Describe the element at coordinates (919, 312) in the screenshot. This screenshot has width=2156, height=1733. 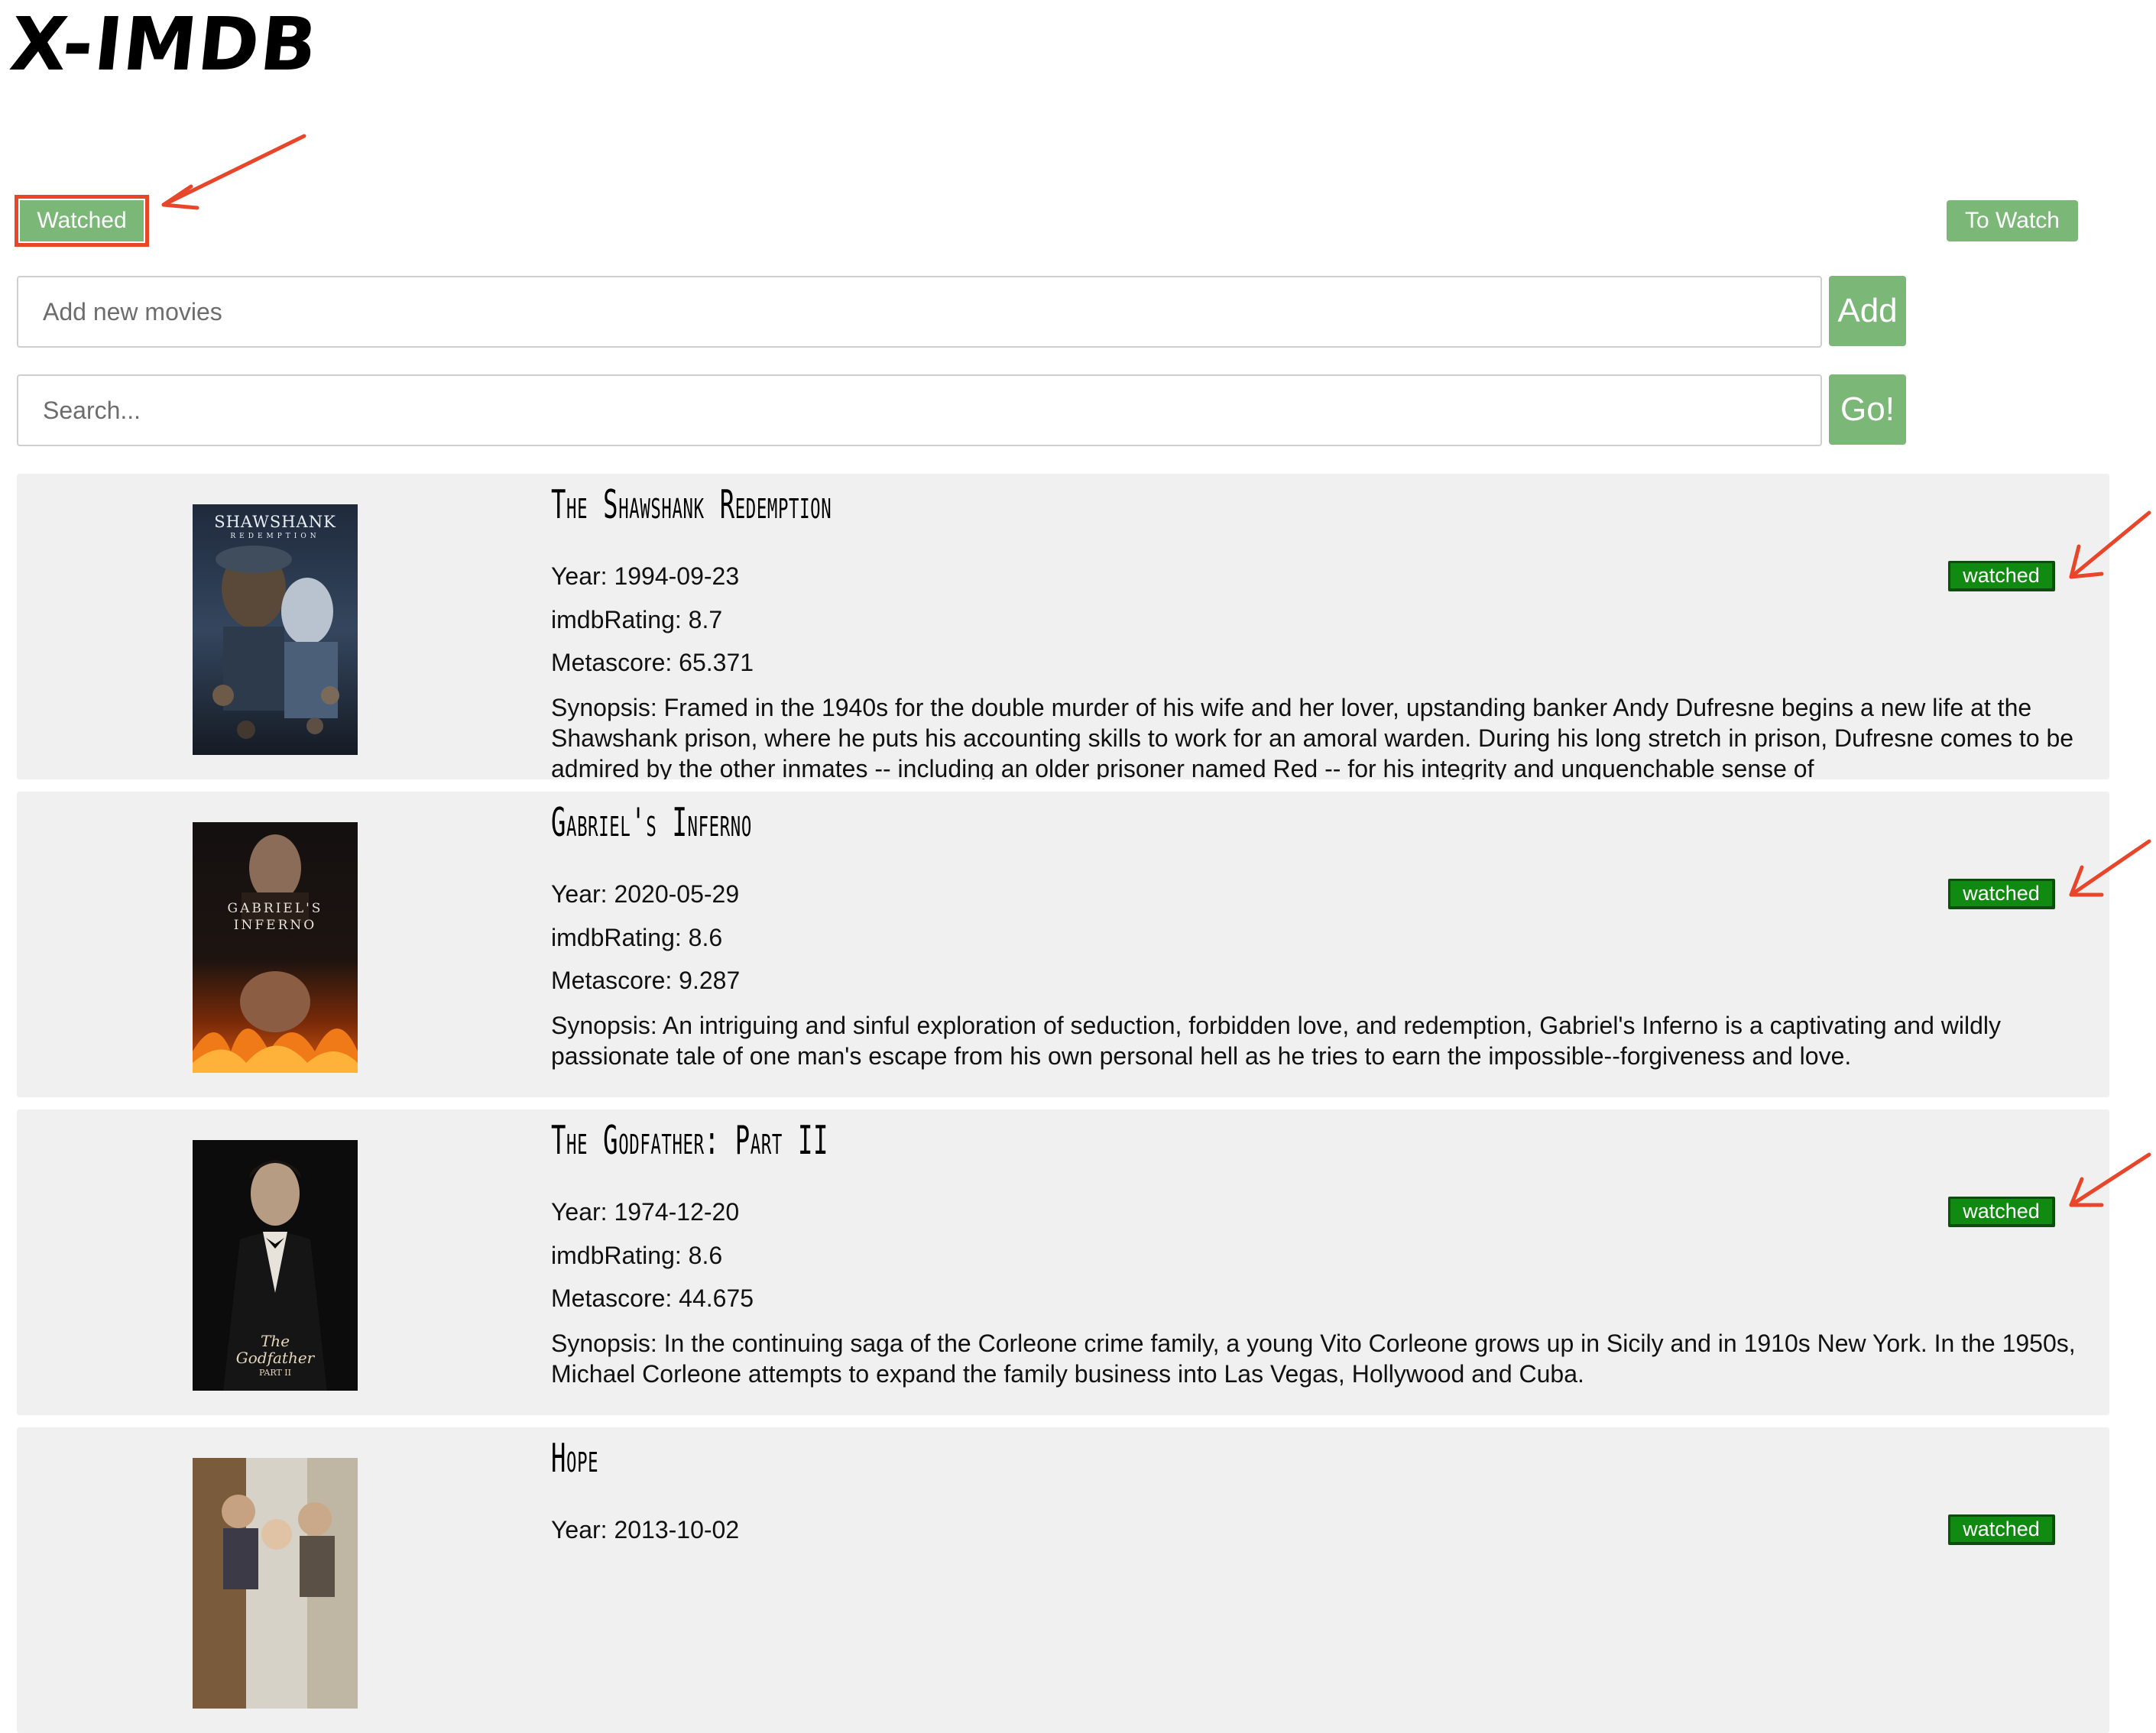
I see `add-movie-input` at that location.